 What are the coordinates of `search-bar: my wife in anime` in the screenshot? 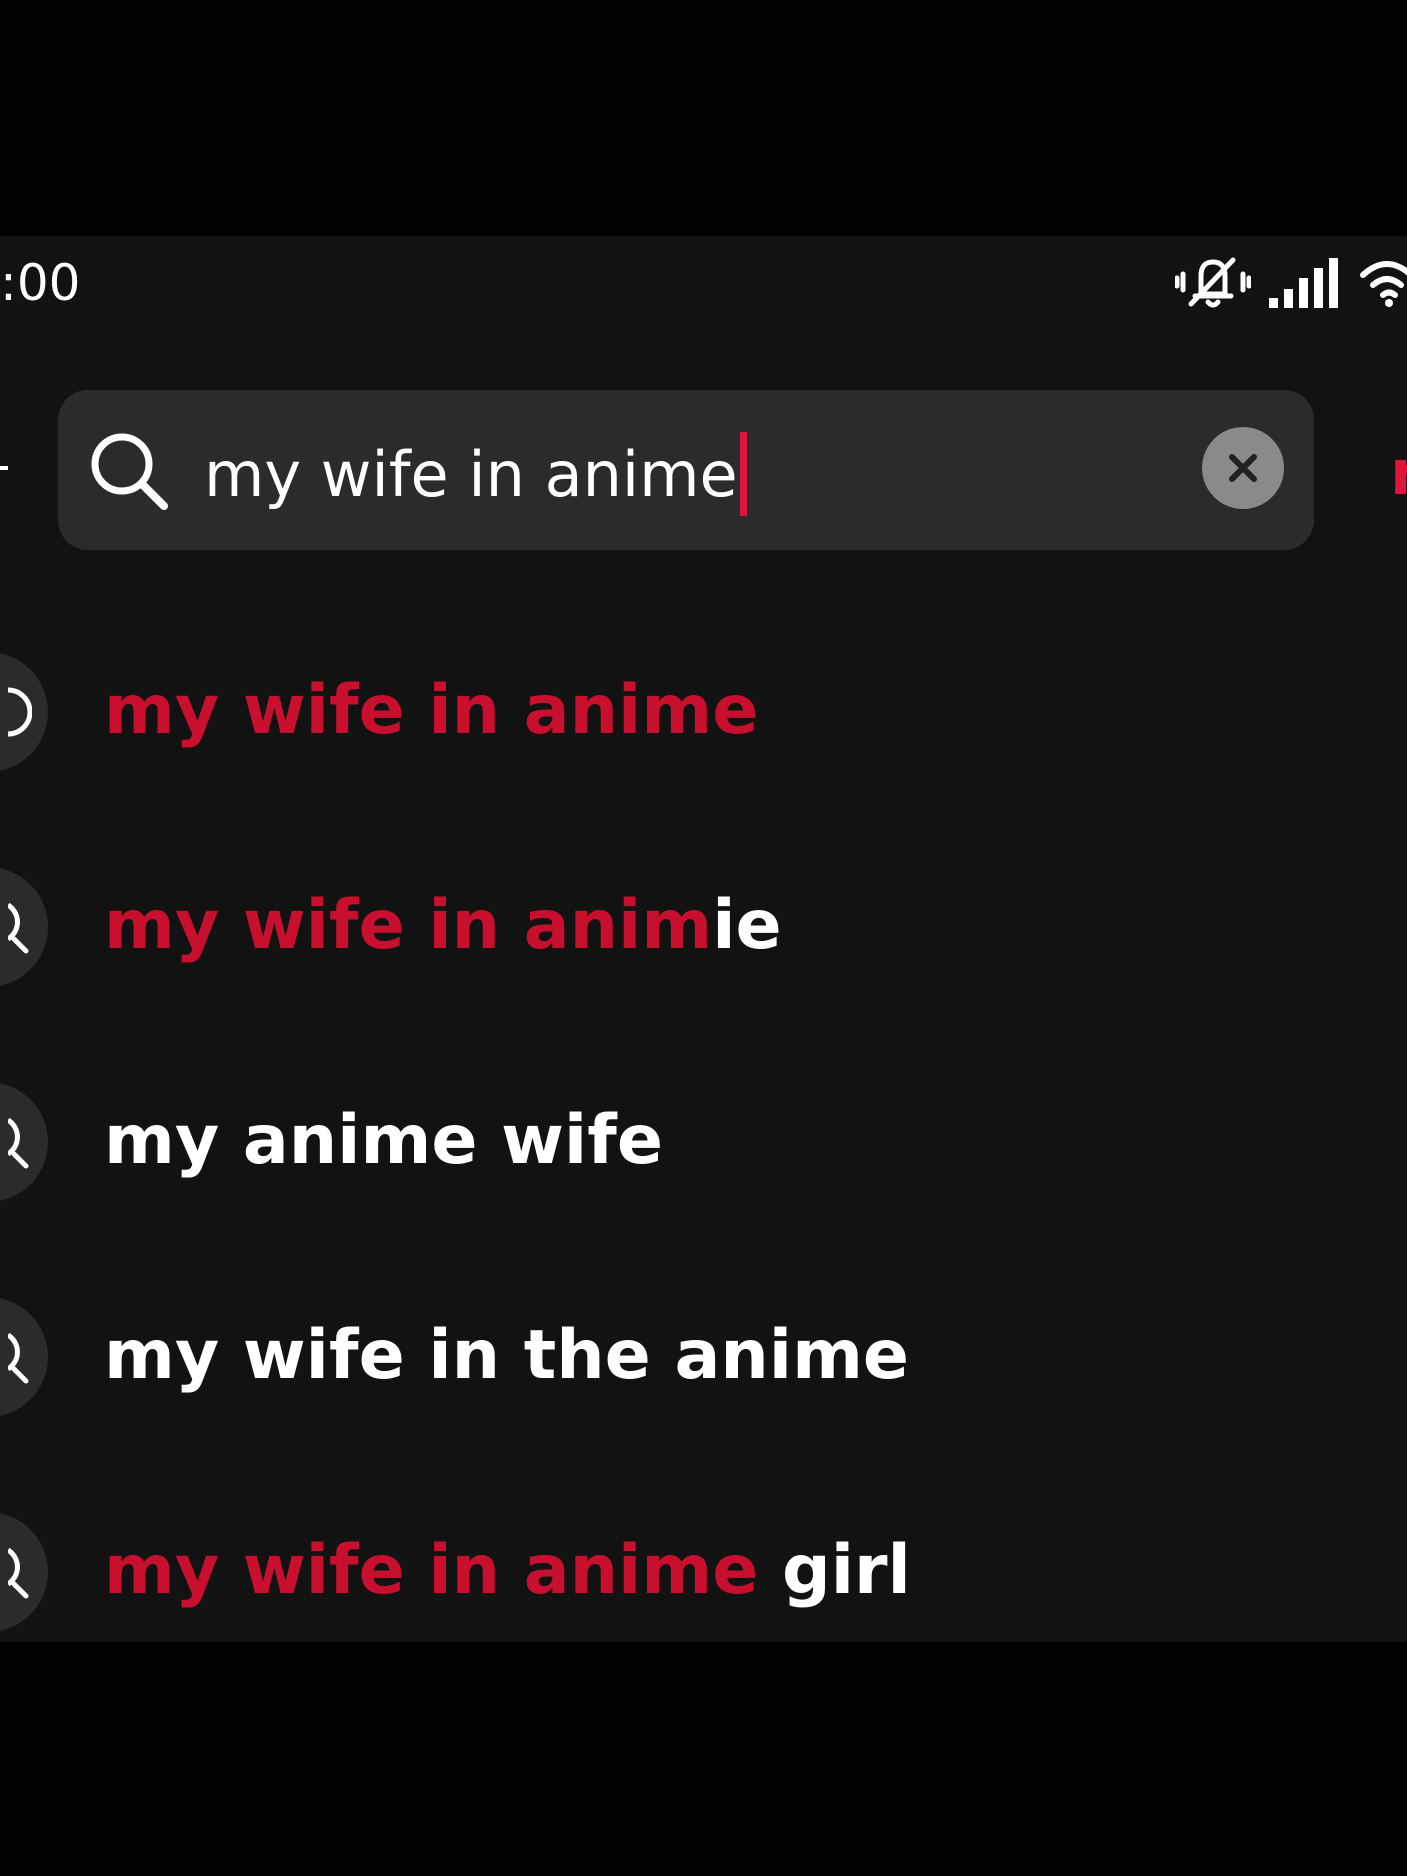 It's located at (686, 470).